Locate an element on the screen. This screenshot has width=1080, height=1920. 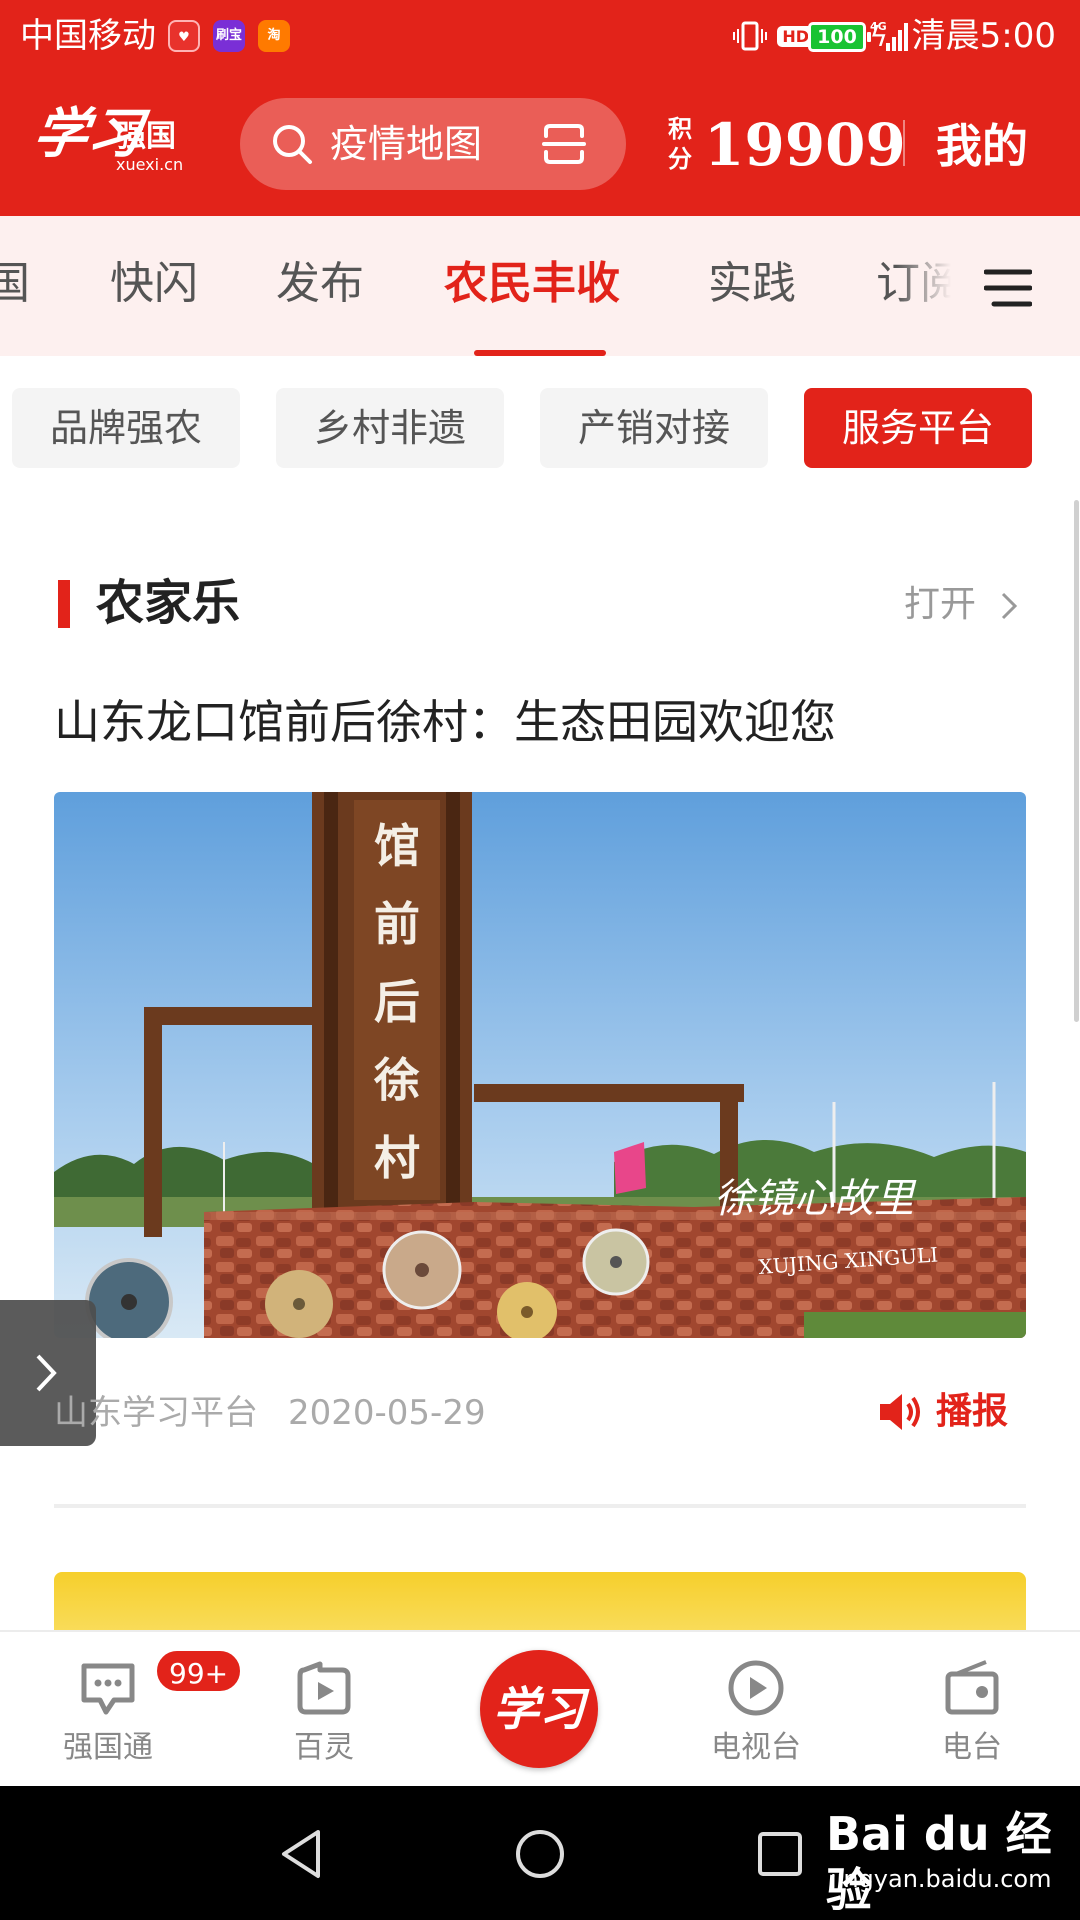
scan-icon is located at coordinates (564, 144).